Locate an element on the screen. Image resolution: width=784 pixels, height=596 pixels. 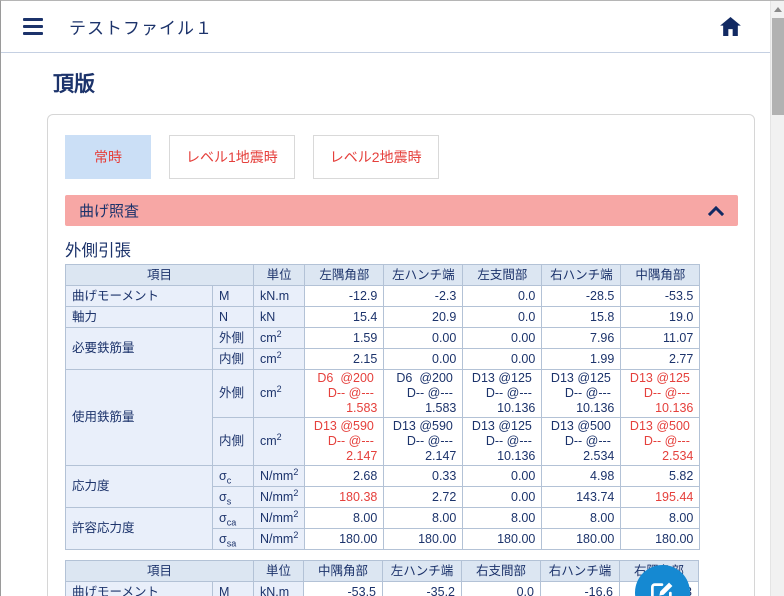
table-row: 項目 単位 左隅角部 左ハンチ端 左支間部 右ハンチ端 中隅角部 is located at coordinates (383, 275).